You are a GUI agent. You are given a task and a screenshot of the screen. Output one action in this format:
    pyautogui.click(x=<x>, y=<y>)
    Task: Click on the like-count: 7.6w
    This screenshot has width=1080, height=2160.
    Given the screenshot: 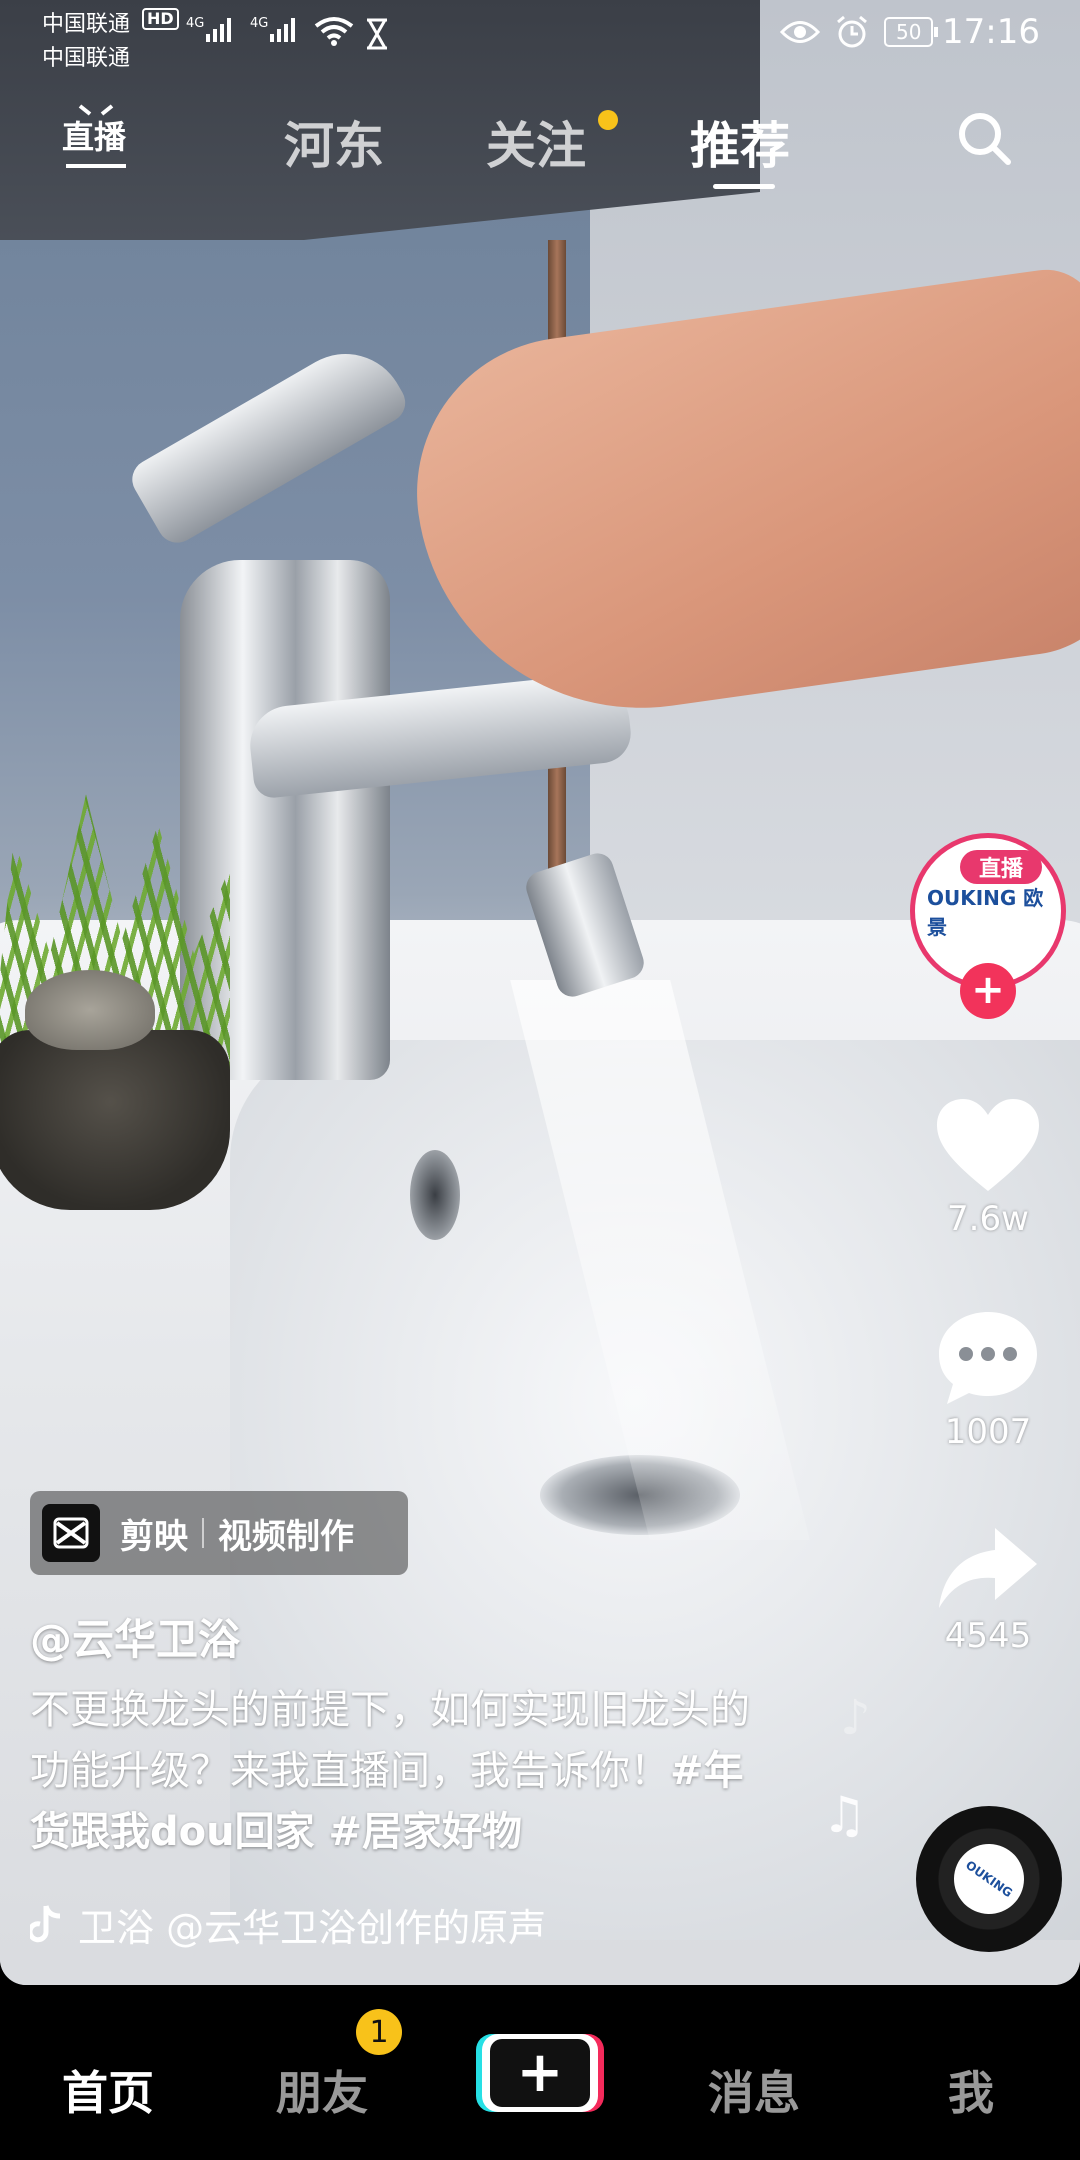 What is the action you would take?
    pyautogui.click(x=988, y=1219)
    